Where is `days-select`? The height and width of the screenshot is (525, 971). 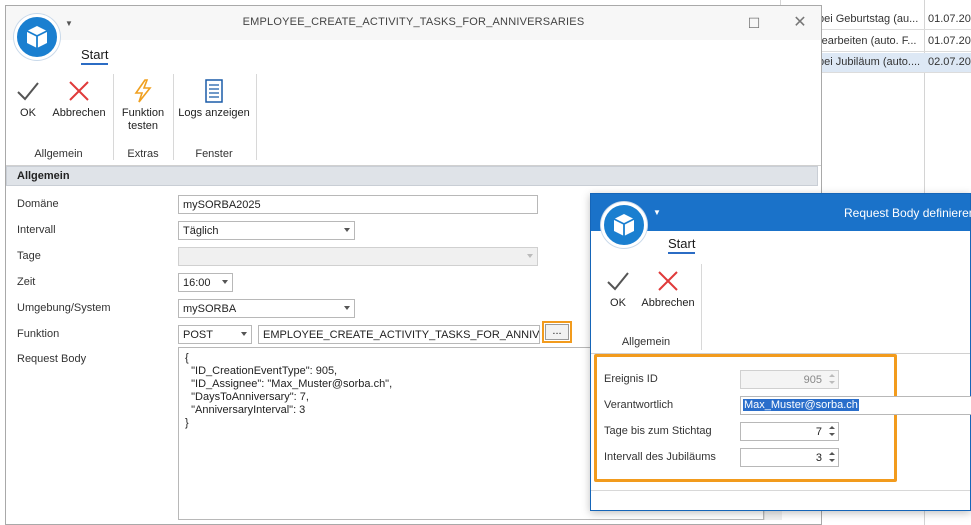
days-select is located at coordinates (358, 256).